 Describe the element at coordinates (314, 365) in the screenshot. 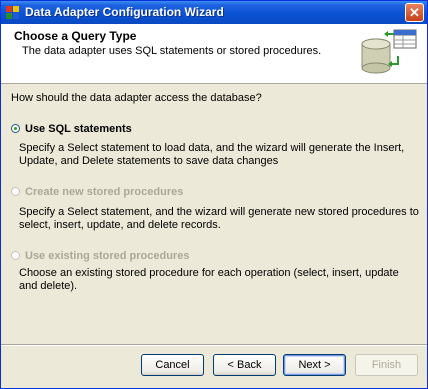

I see `next-button: Next >` at that location.